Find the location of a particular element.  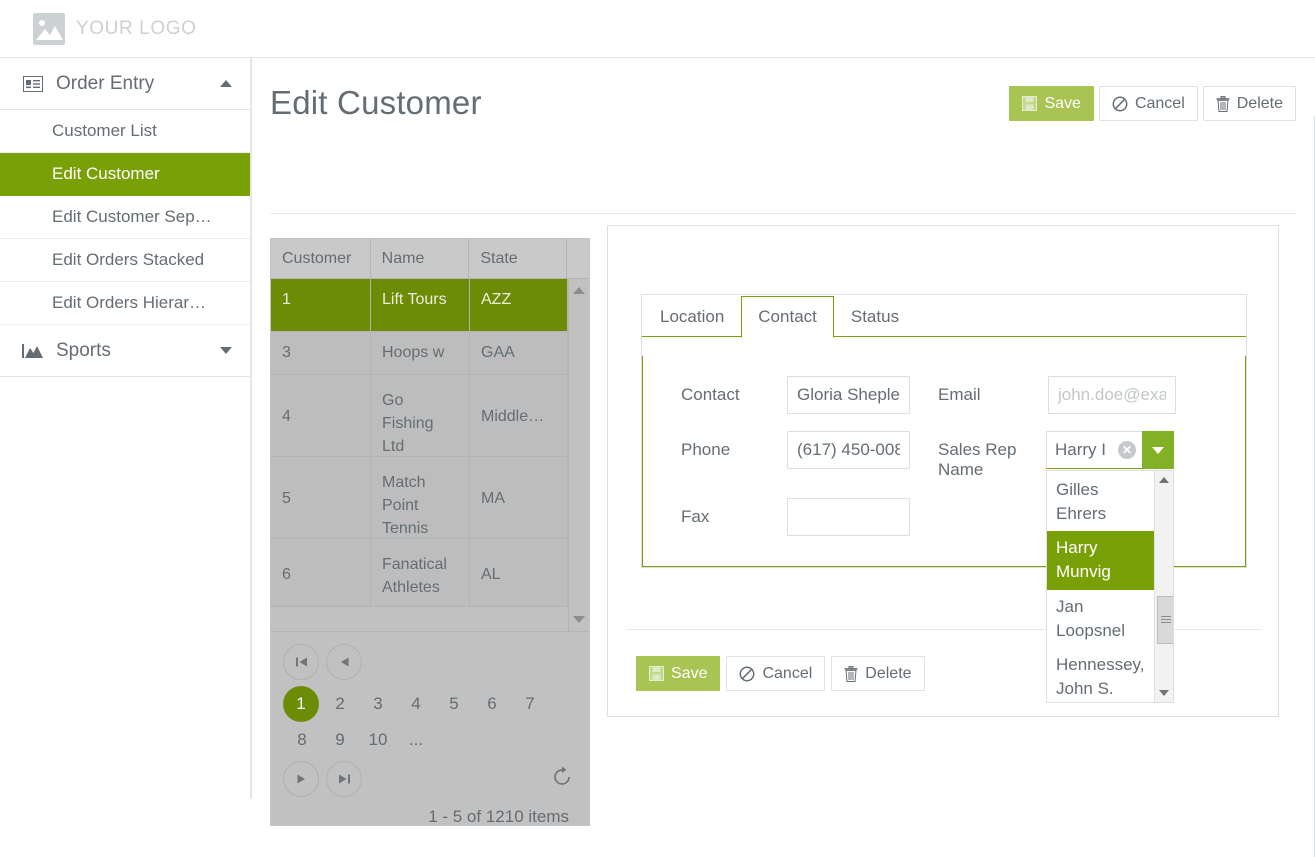

refresh-icon is located at coordinates (562, 779).